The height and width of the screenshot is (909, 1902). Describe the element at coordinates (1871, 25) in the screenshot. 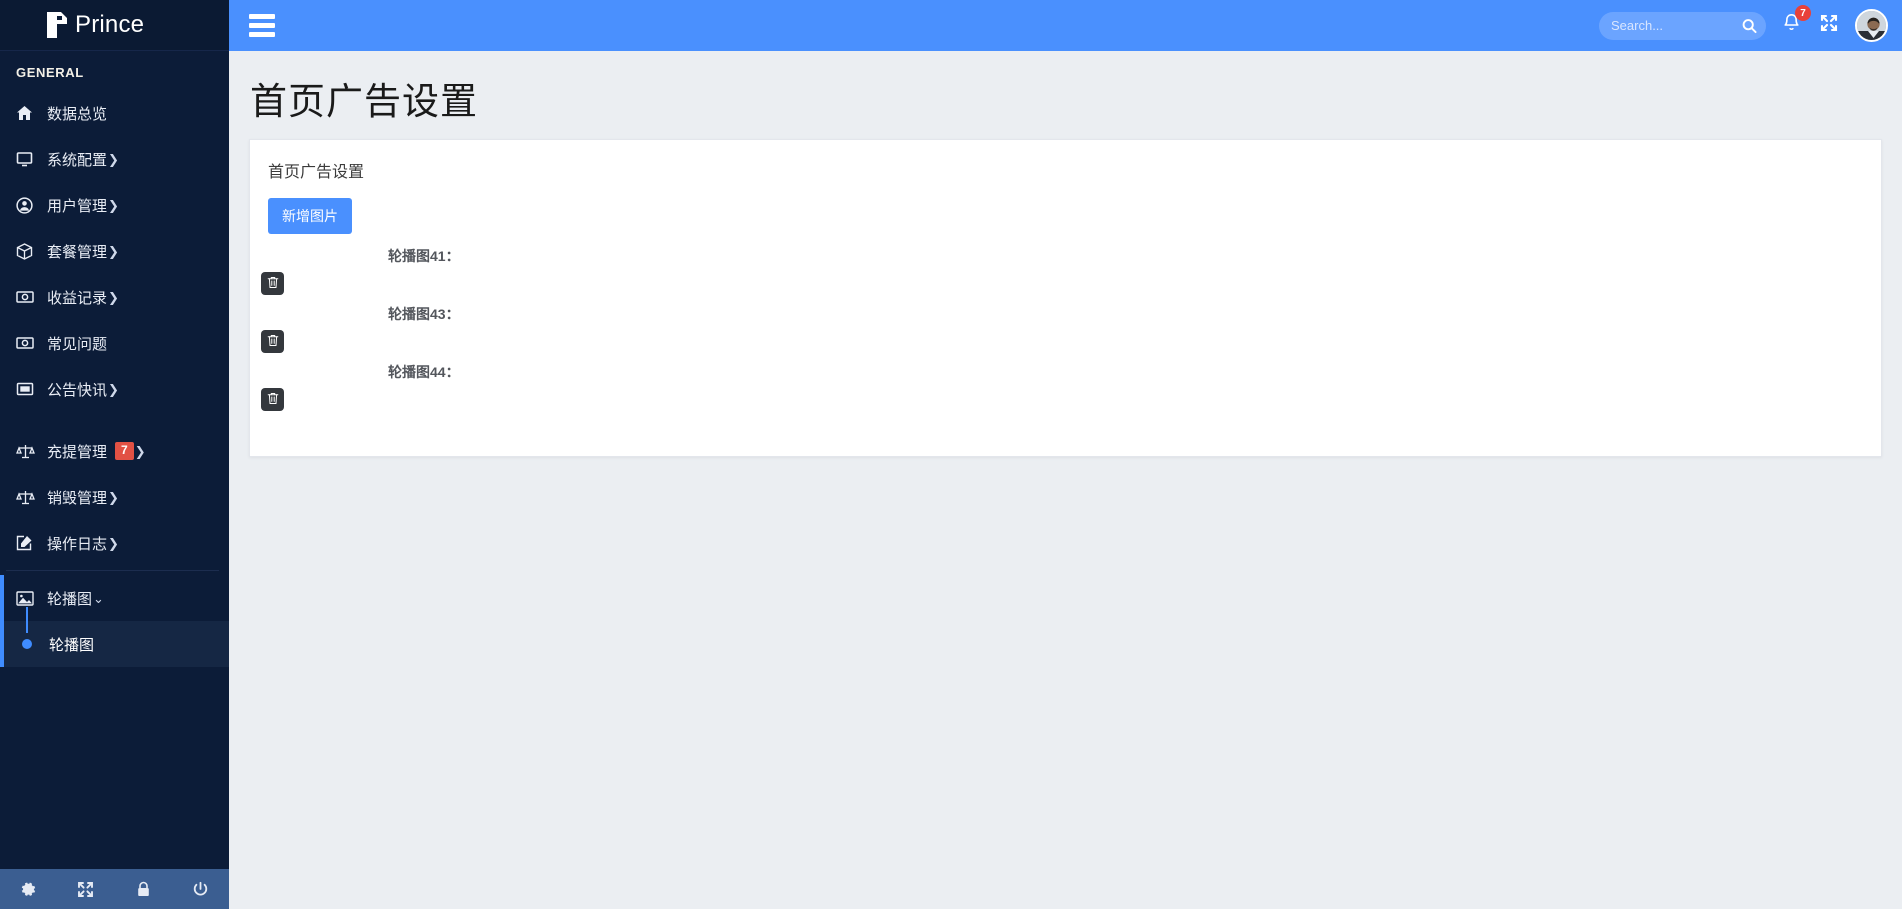

I see `avatar` at that location.